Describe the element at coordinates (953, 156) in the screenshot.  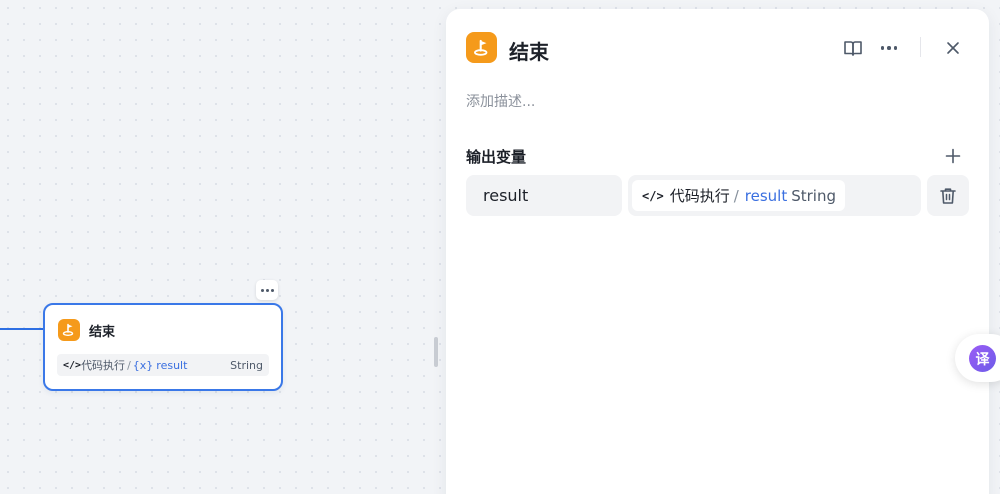
I see `add-output-icon` at that location.